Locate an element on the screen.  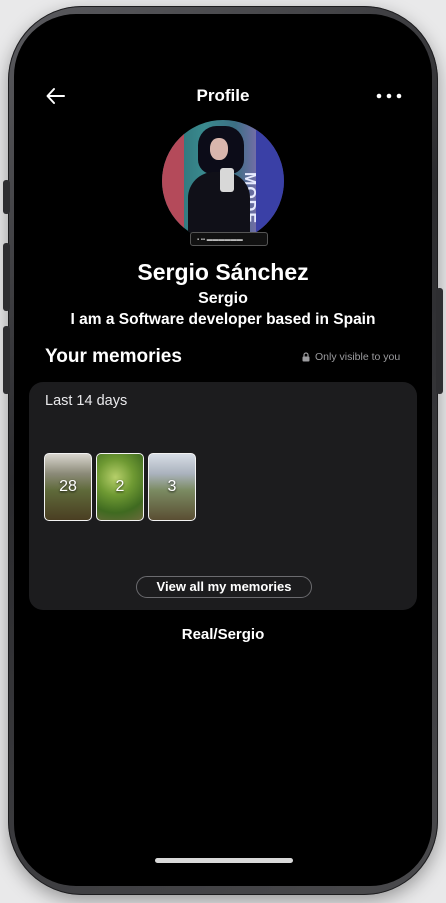
more-horizontal-icon is located at coordinates (389, 96).